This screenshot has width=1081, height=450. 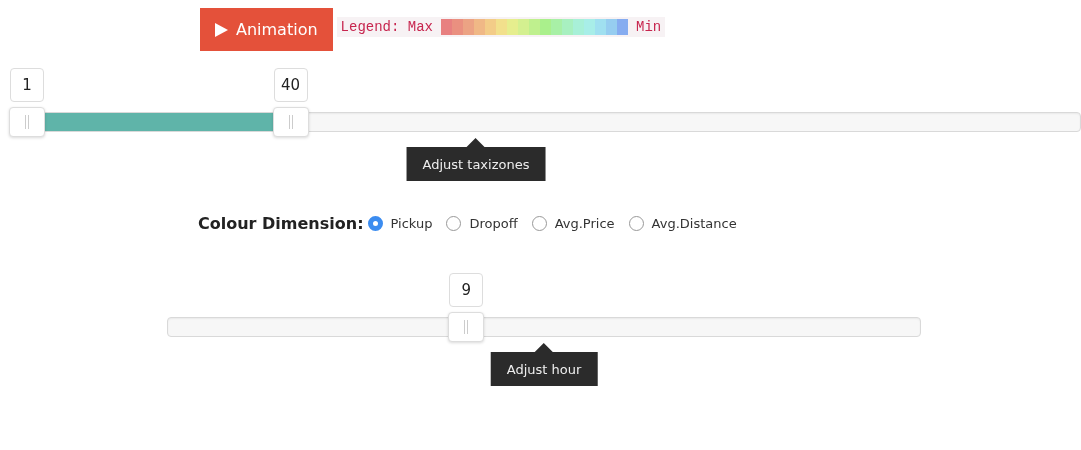 I want to click on slider-value: 1, so click(x=27, y=85).